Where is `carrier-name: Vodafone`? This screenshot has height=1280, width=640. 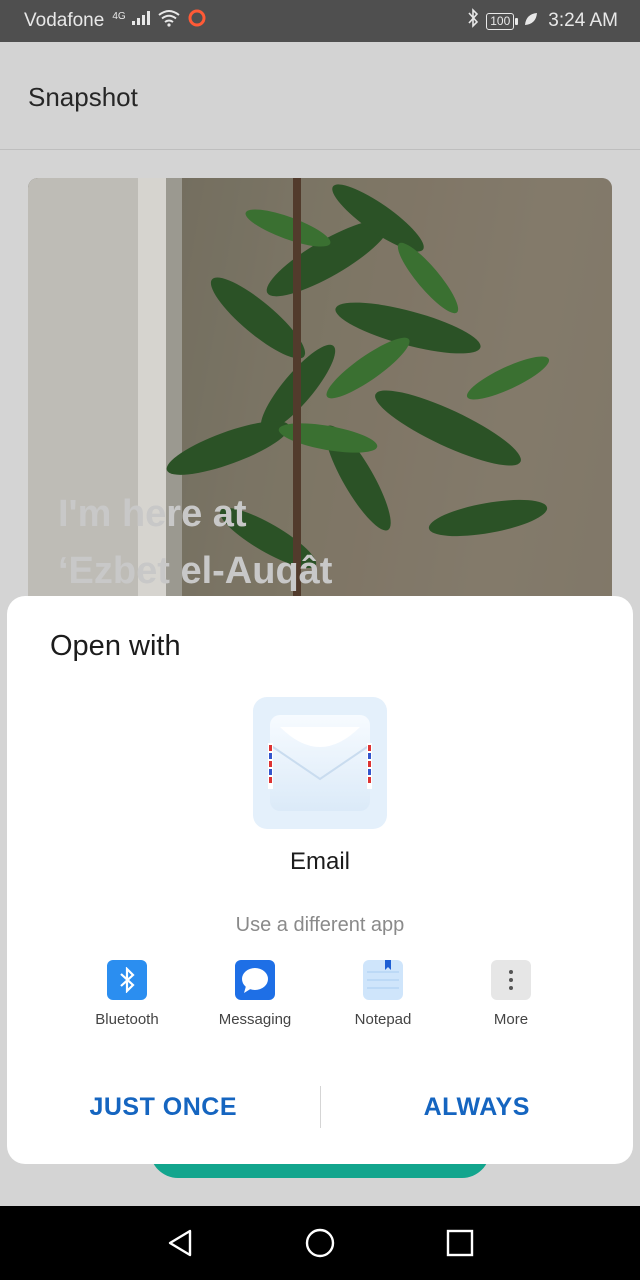 carrier-name: Vodafone is located at coordinates (64, 20).